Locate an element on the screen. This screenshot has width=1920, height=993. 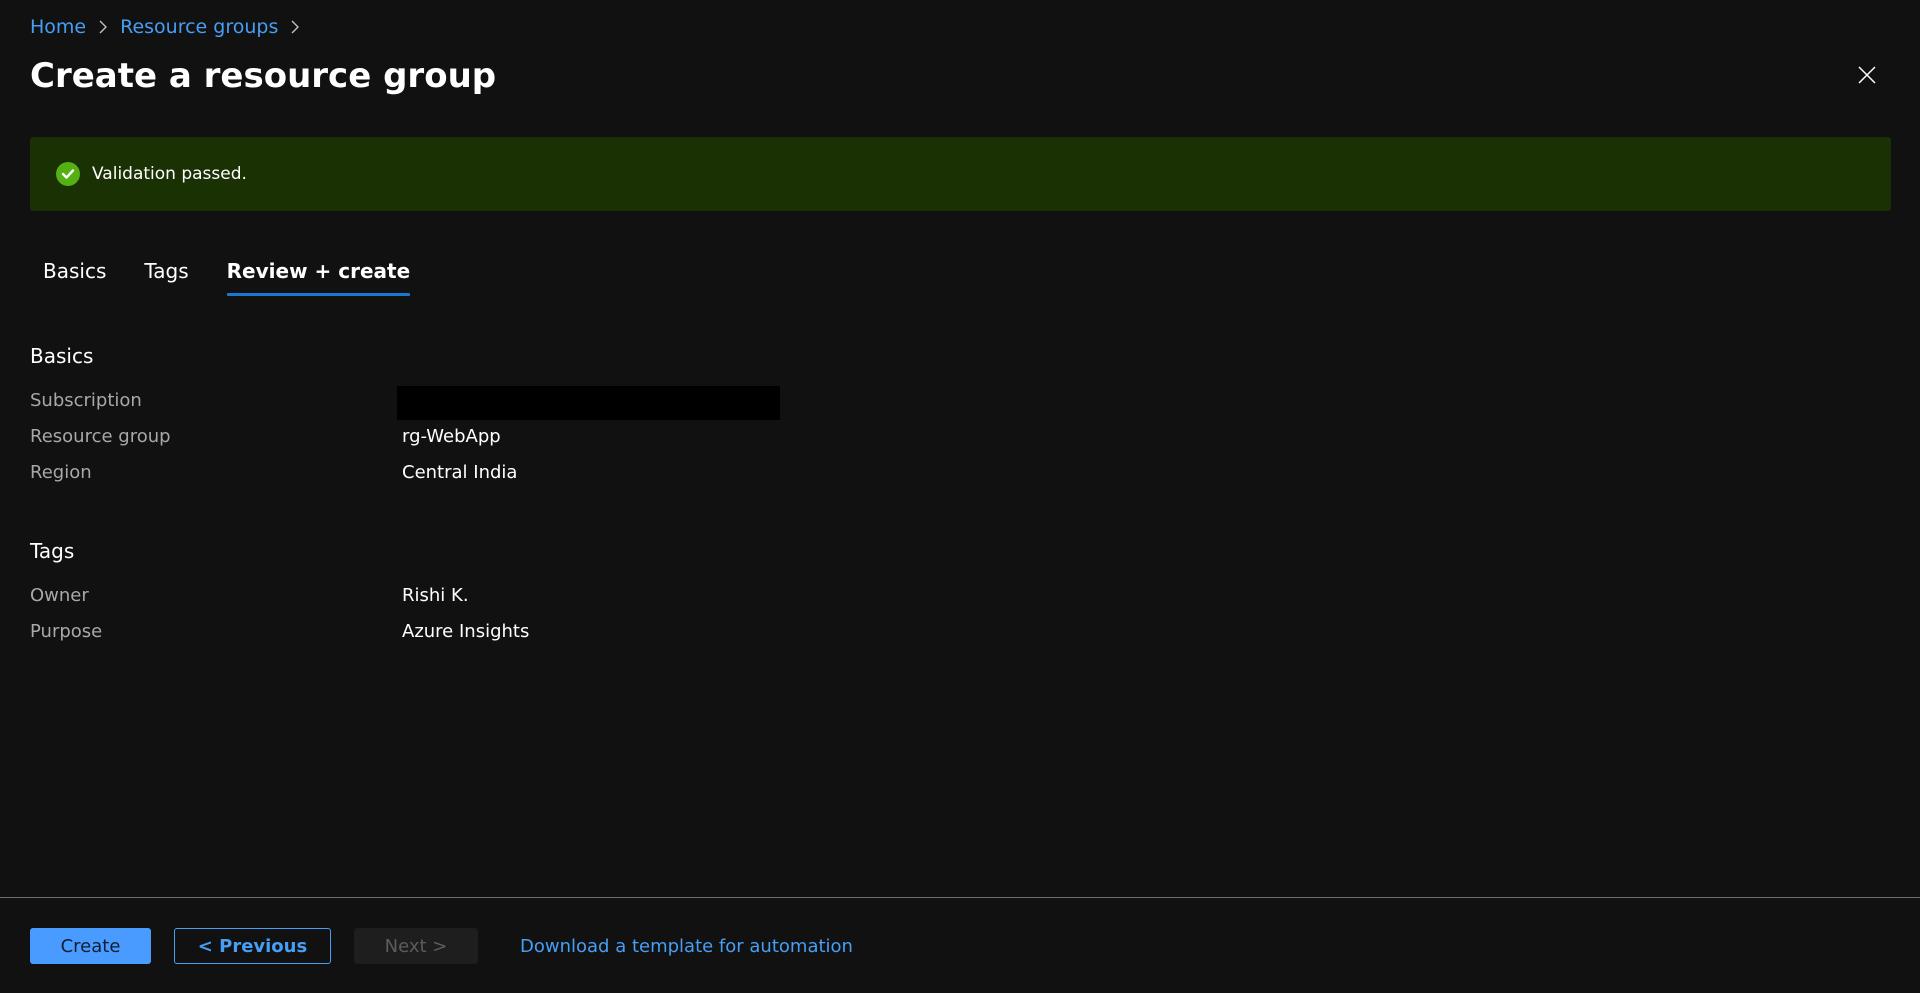
row-value: Central India is located at coordinates (460, 472).